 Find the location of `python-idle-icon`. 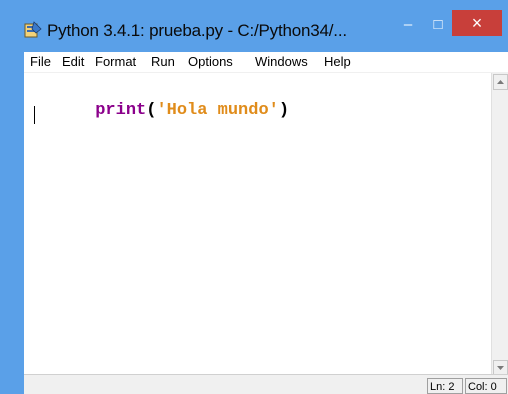

python-idle-icon is located at coordinates (33, 29).